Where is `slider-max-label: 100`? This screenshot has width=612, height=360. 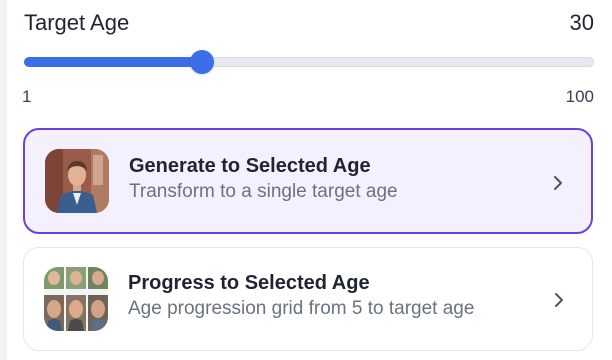
slider-max-label: 100 is located at coordinates (579, 96).